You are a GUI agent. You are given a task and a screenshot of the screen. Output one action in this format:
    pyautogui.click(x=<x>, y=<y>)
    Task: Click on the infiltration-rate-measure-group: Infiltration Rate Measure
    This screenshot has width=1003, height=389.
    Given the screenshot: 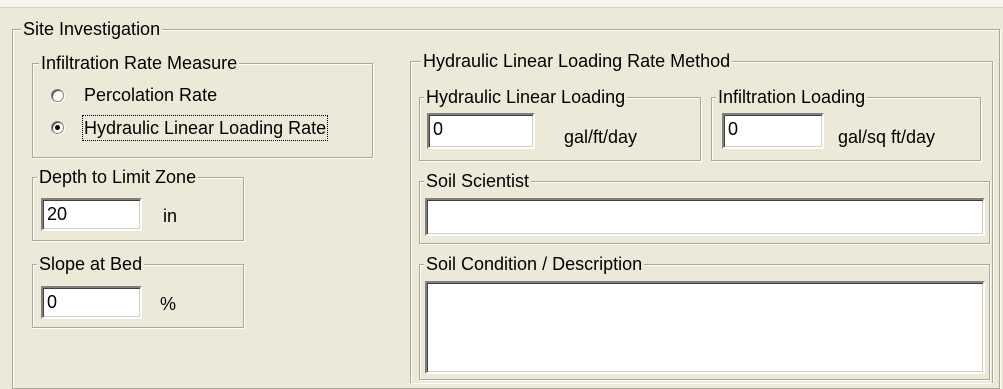 What is the action you would take?
    pyautogui.click(x=202, y=105)
    